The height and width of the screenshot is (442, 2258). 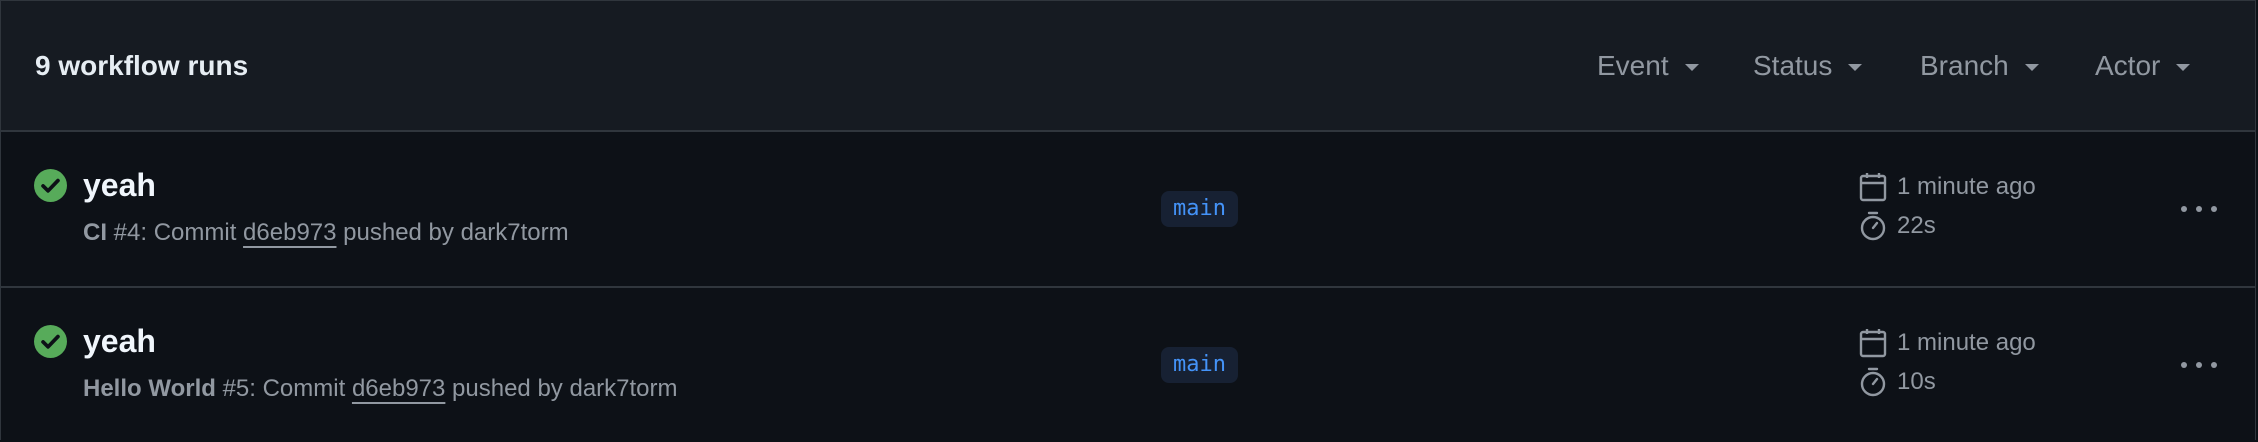 I want to click on runs-count: 9 workflow runs, so click(x=142, y=65).